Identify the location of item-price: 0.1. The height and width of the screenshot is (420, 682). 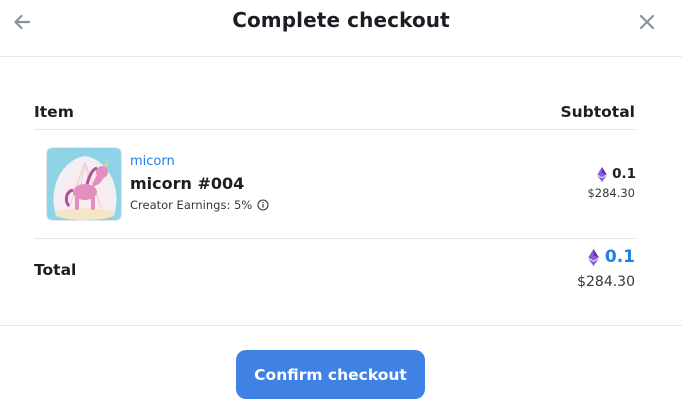
(616, 174).